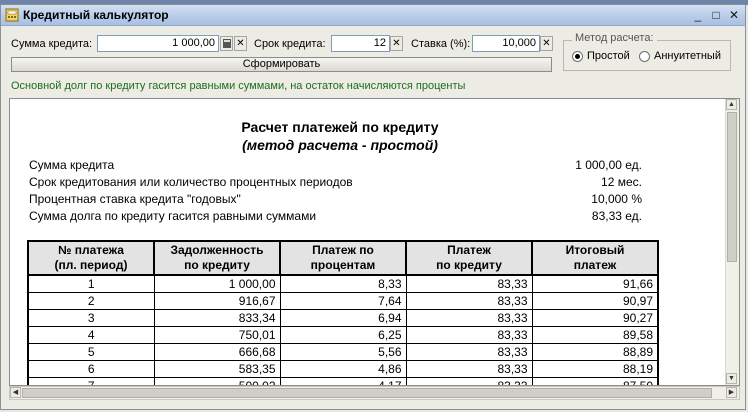 The image size is (748, 412). Describe the element at coordinates (217, 369) in the screenshot. I see `cell-debt: 583,35` at that location.